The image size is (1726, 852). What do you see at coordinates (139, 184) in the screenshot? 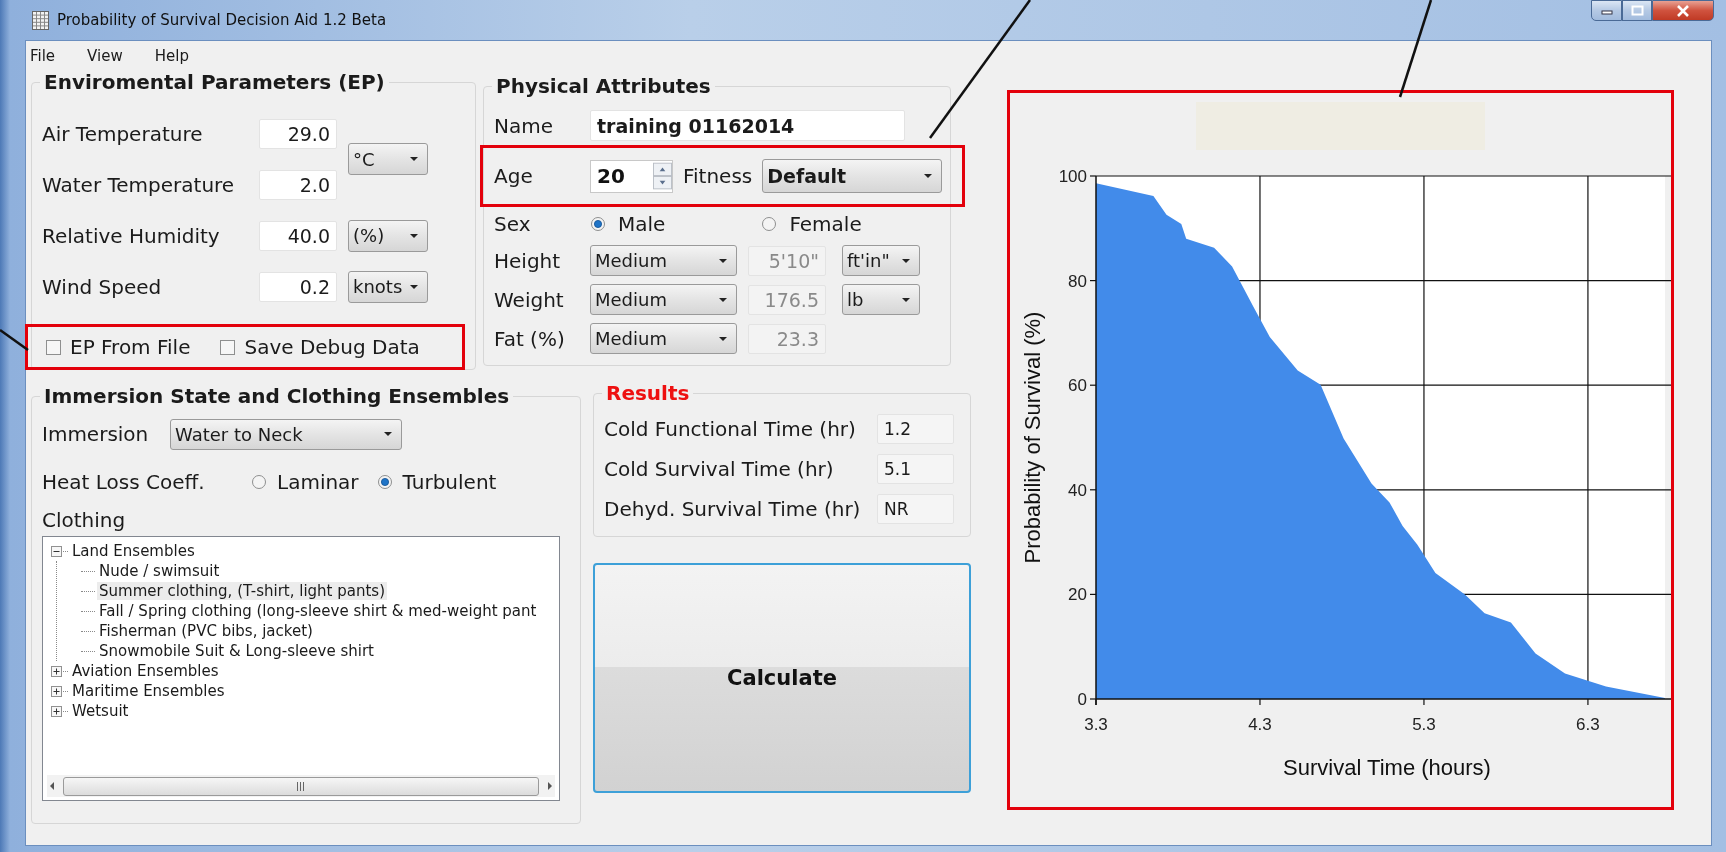
I see `field-label: Water Temperature` at bounding box center [139, 184].